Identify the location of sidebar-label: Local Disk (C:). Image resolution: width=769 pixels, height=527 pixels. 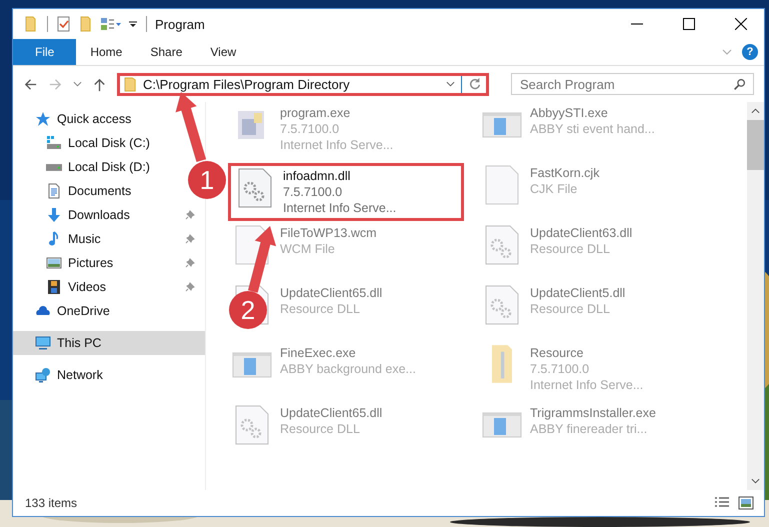
(109, 143).